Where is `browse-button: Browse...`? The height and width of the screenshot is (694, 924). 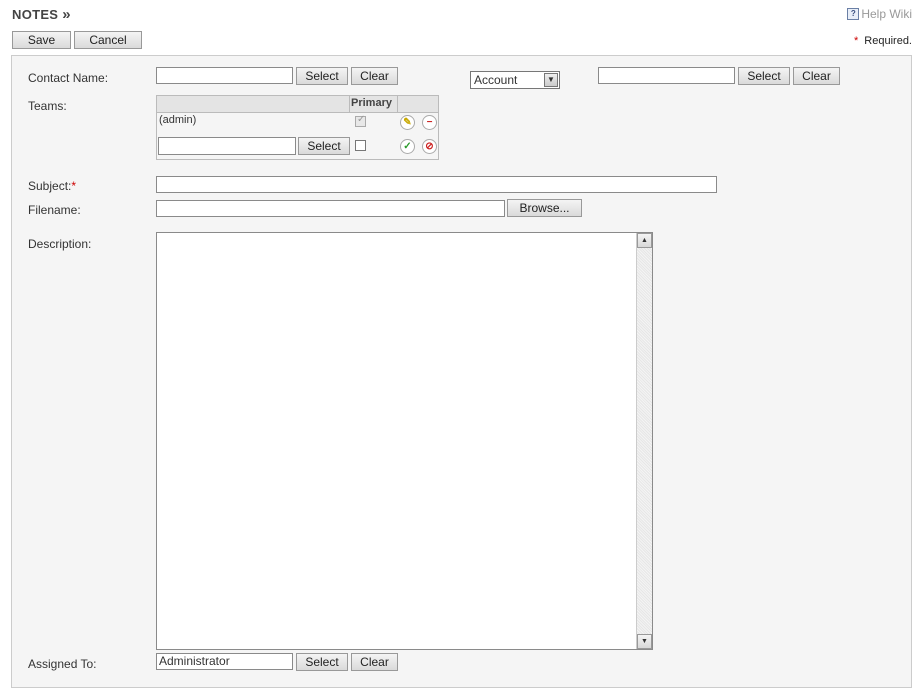 browse-button: Browse... is located at coordinates (544, 208).